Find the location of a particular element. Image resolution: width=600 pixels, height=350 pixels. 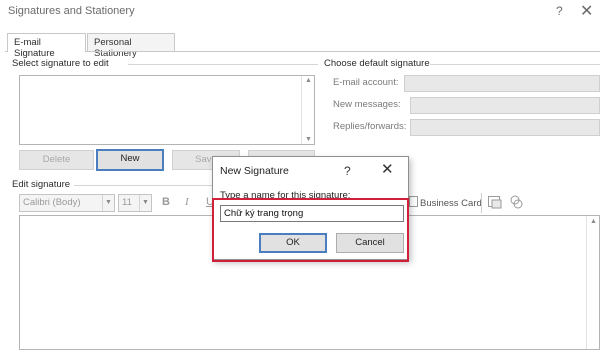

tab-label: E-mail Signature is located at coordinates (34, 48).